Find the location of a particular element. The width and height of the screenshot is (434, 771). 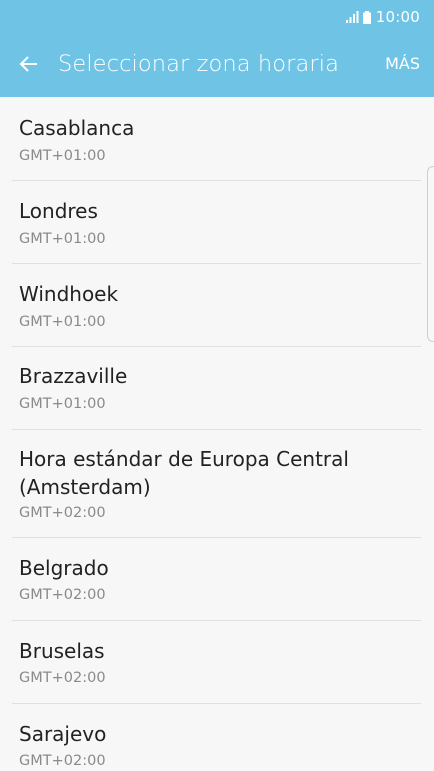

app-header: 10:00 Seleccionar zona horaria MÁS is located at coordinates (217, 48).